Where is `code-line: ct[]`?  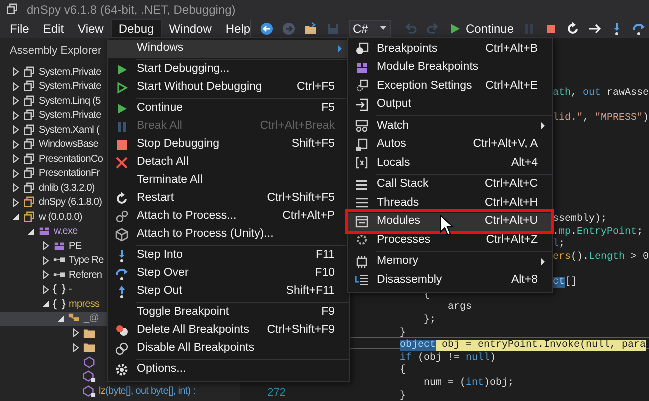 code-line: ct[] is located at coordinates (565, 282).